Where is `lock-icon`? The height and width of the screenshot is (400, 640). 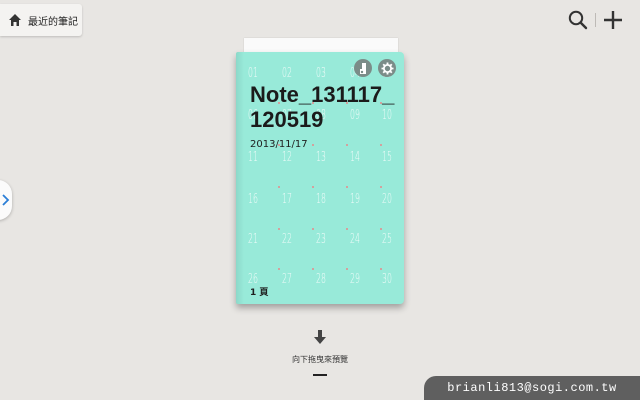 lock-icon is located at coordinates (362, 68).